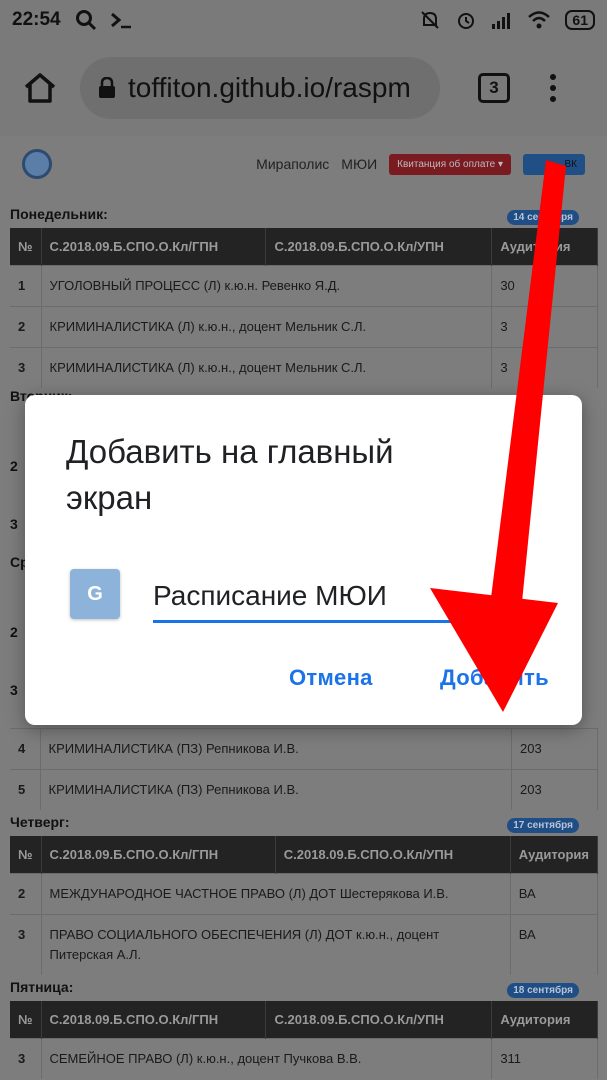 This screenshot has width=607, height=1080. Describe the element at coordinates (494, 678) in the screenshot. I see `add-button: Добавить` at that location.